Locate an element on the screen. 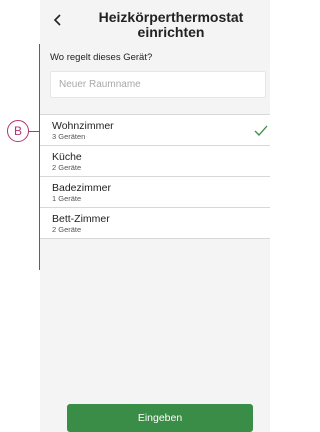  submit-button: Eingeben is located at coordinates (160, 418).